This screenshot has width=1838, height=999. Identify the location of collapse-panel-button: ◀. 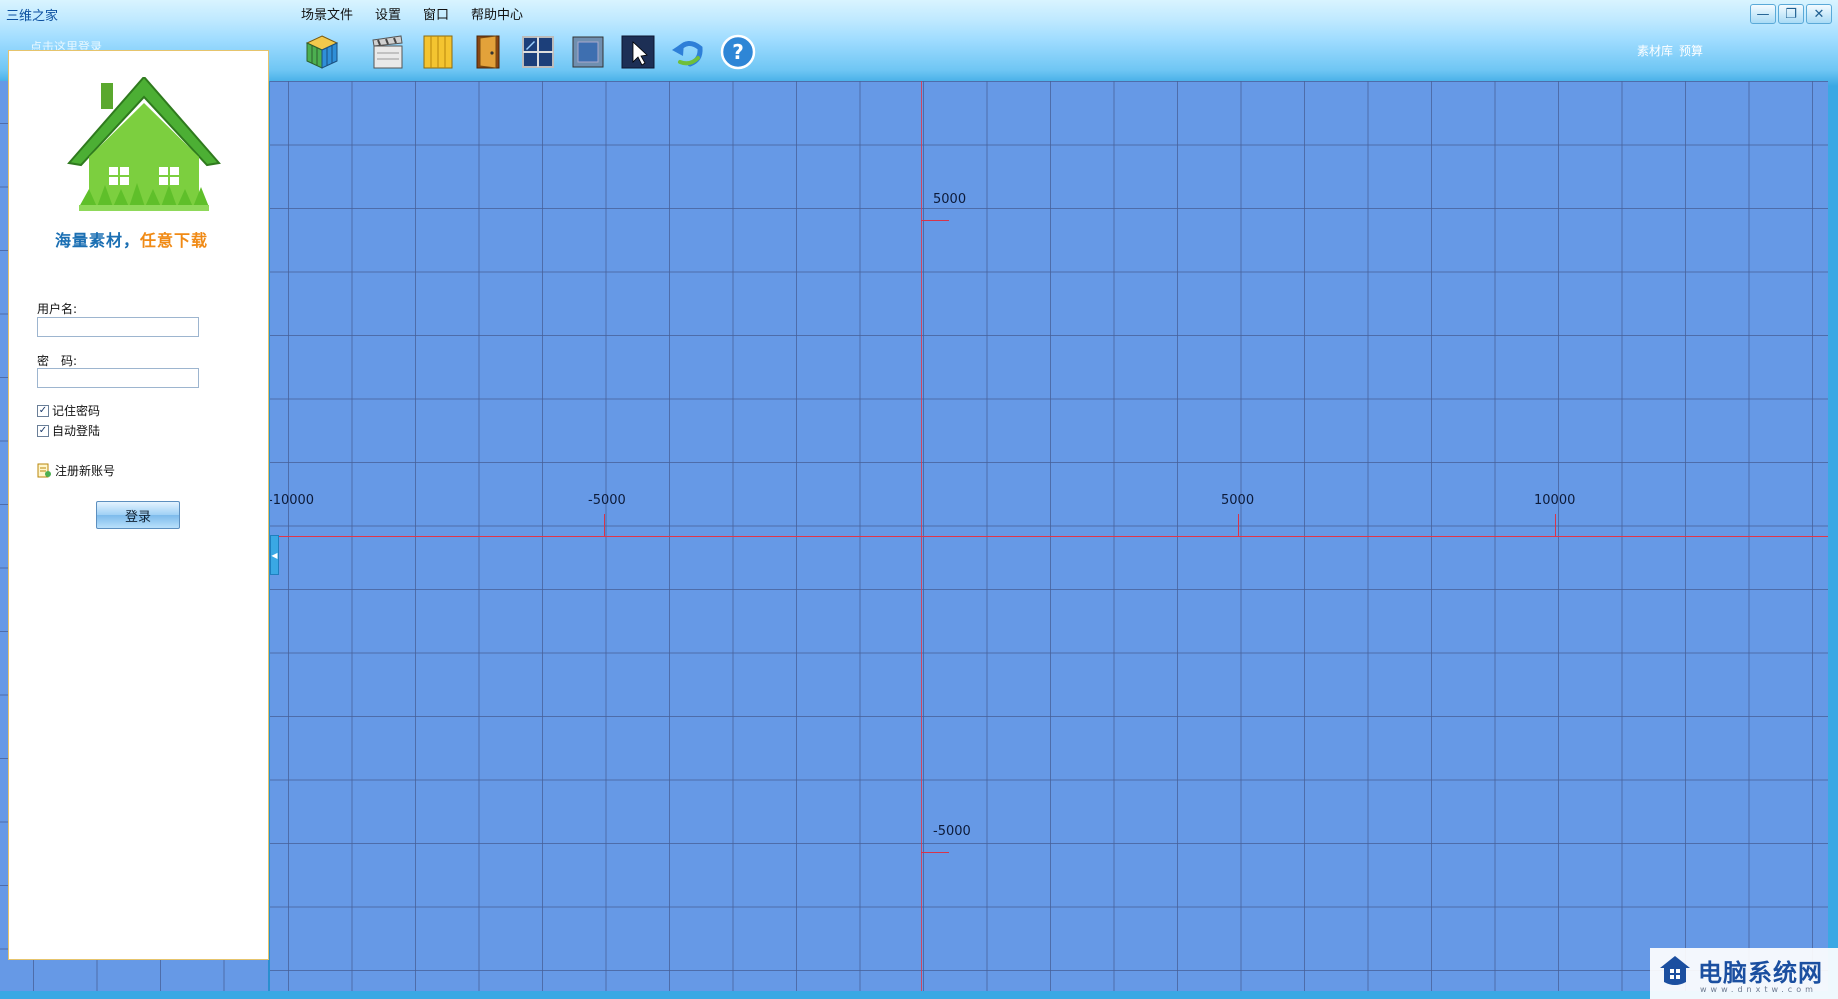
(274, 555).